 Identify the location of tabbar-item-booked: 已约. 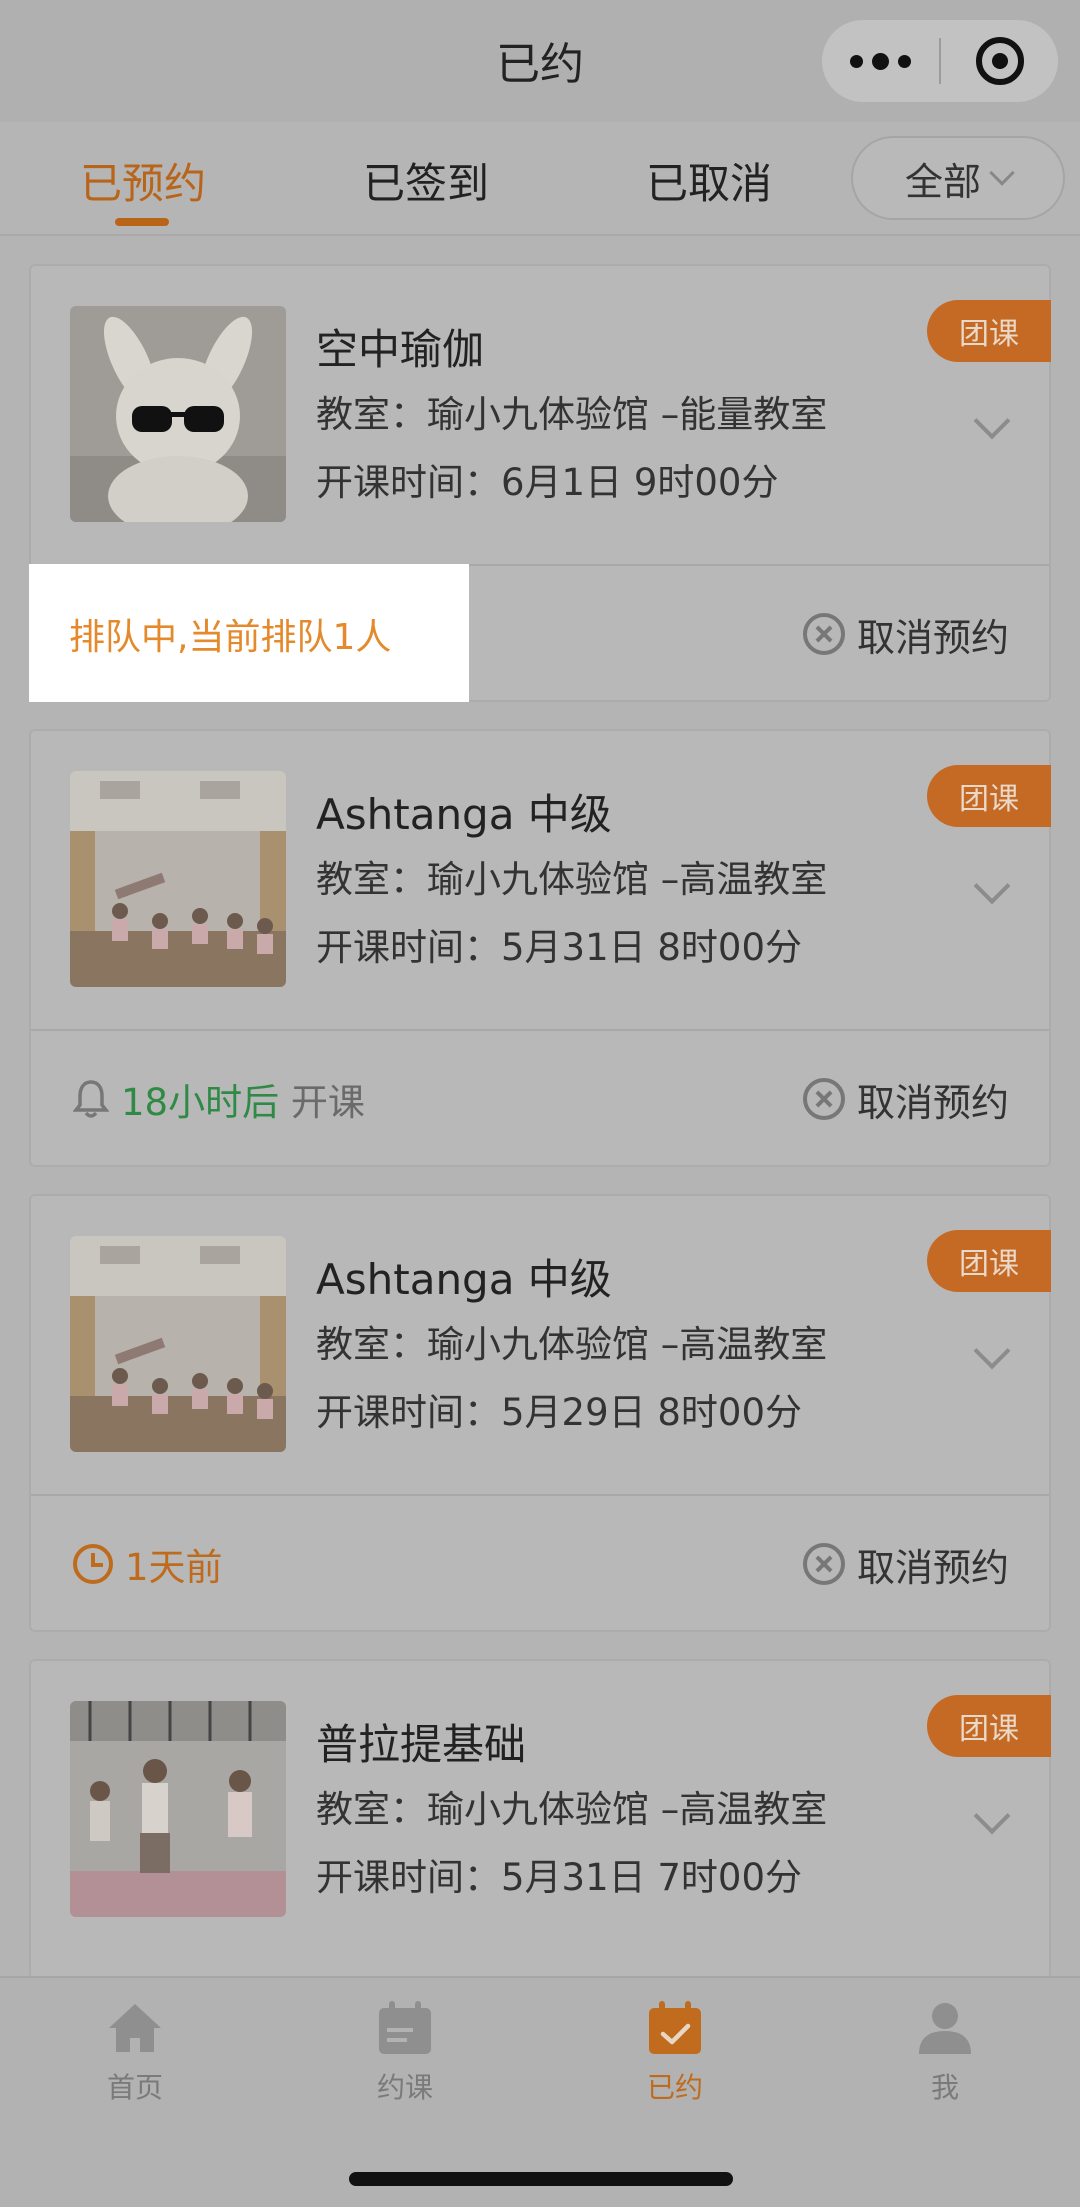
(675, 2052).